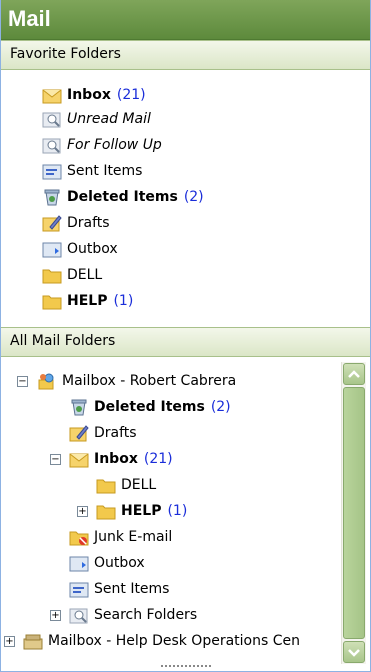  What do you see at coordinates (123, 301) in the screenshot?
I see `favorite-help-count: (1)` at bounding box center [123, 301].